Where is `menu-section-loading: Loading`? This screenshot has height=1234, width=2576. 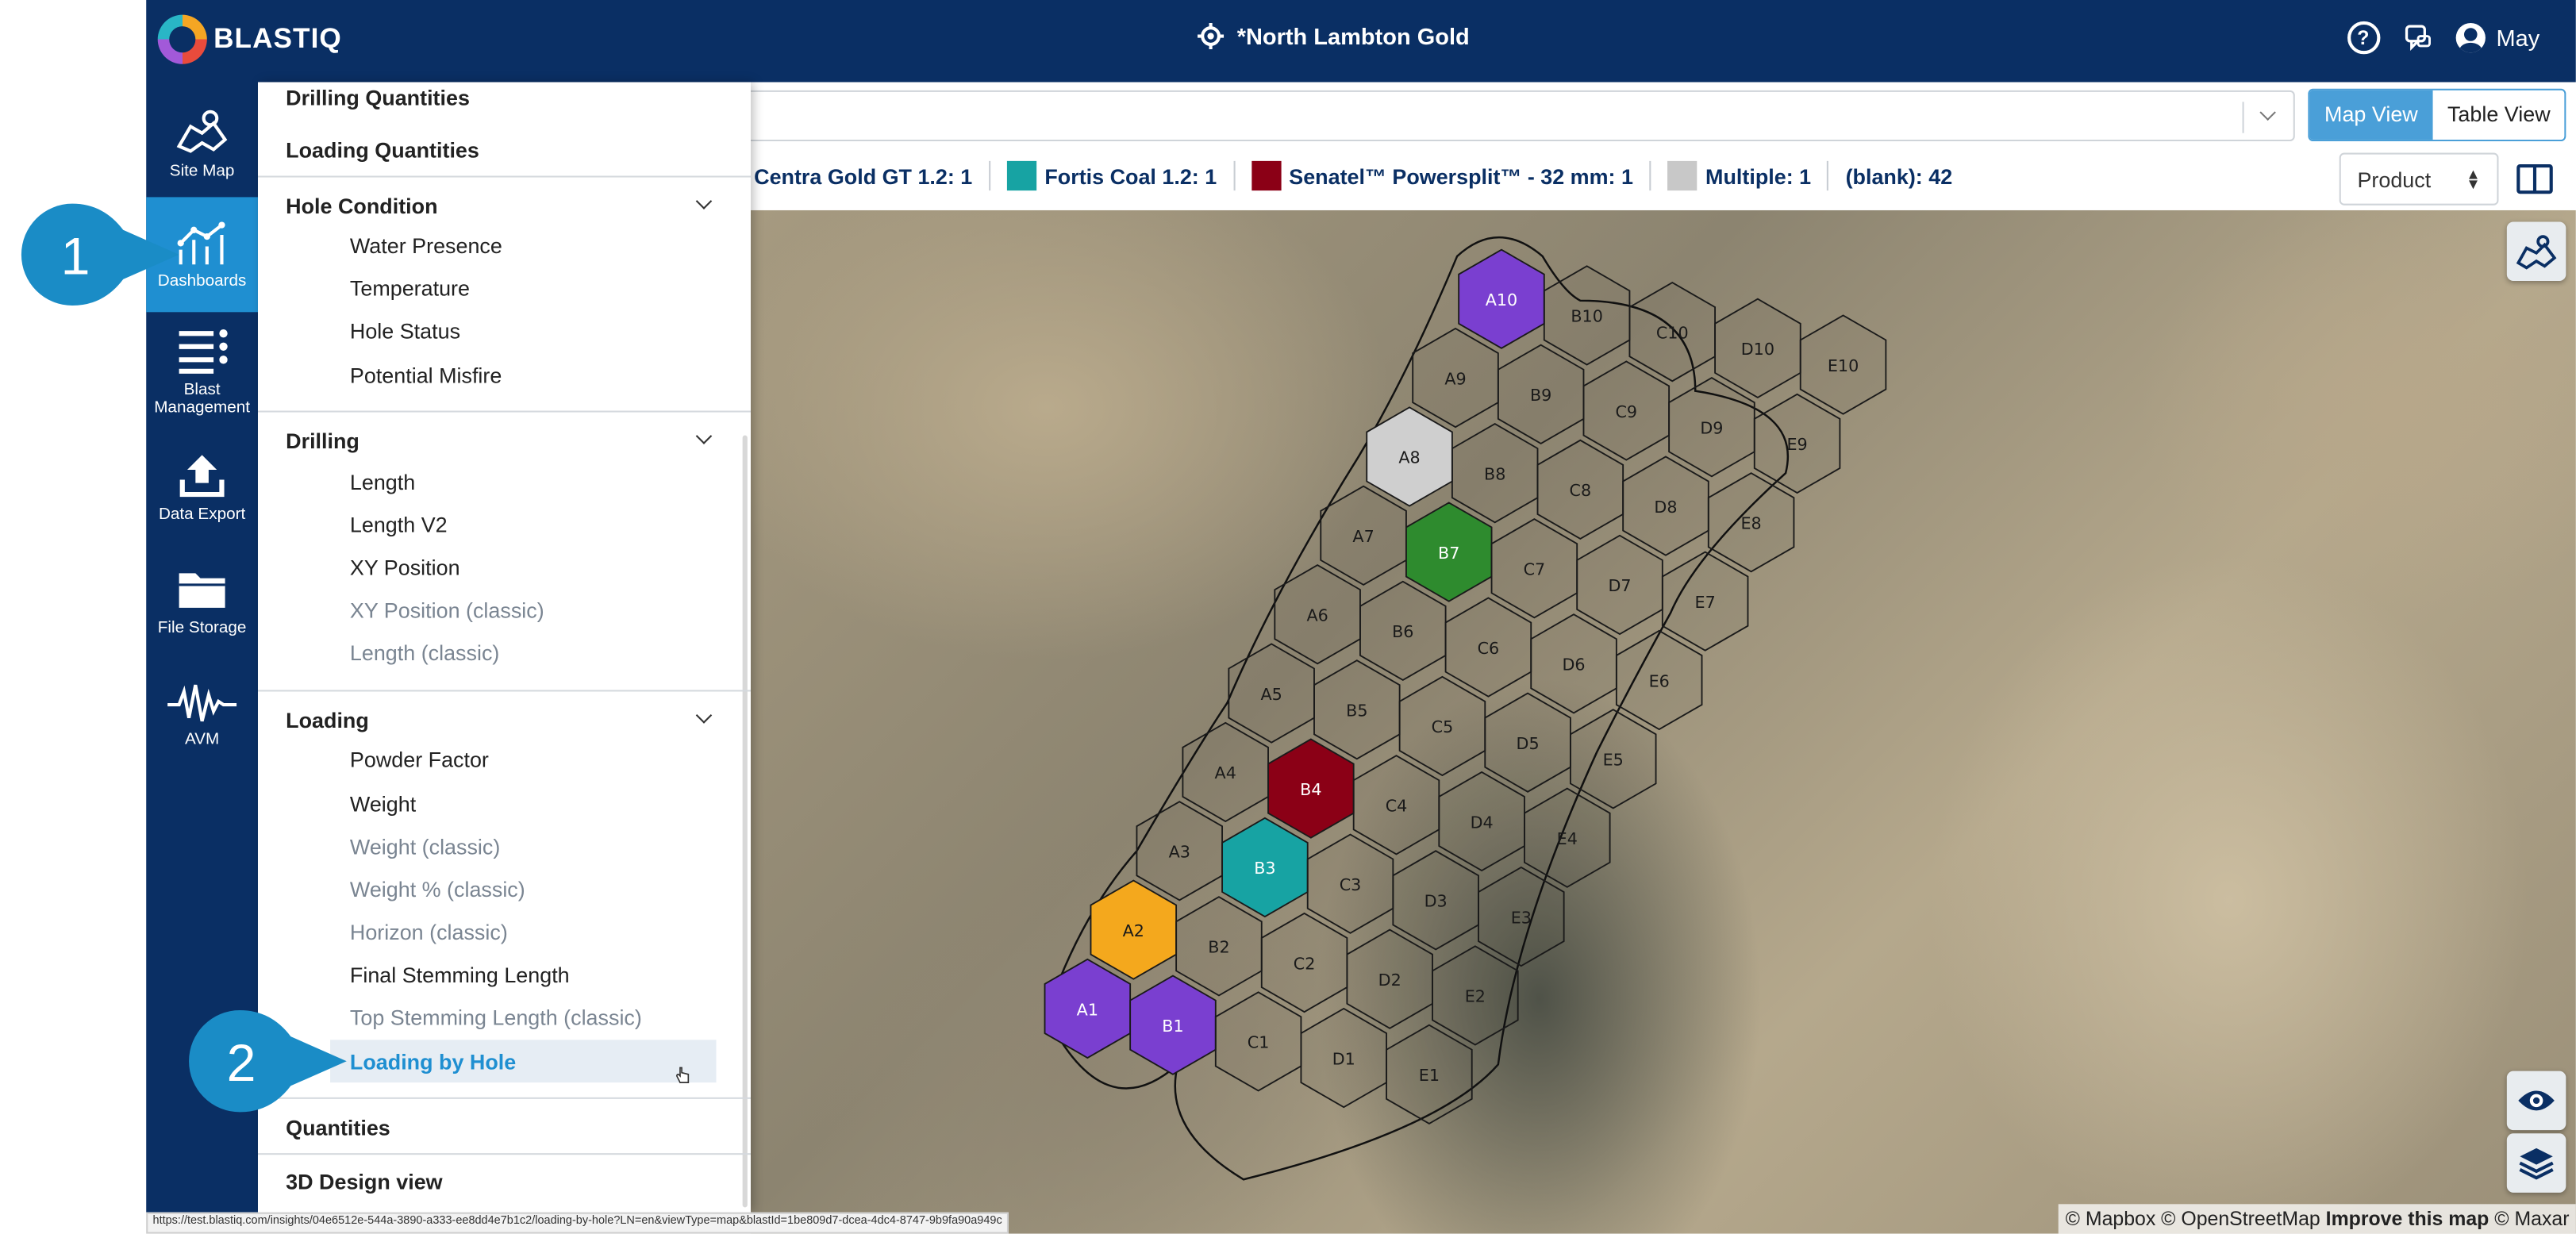 menu-section-loading: Loading is located at coordinates (327, 720).